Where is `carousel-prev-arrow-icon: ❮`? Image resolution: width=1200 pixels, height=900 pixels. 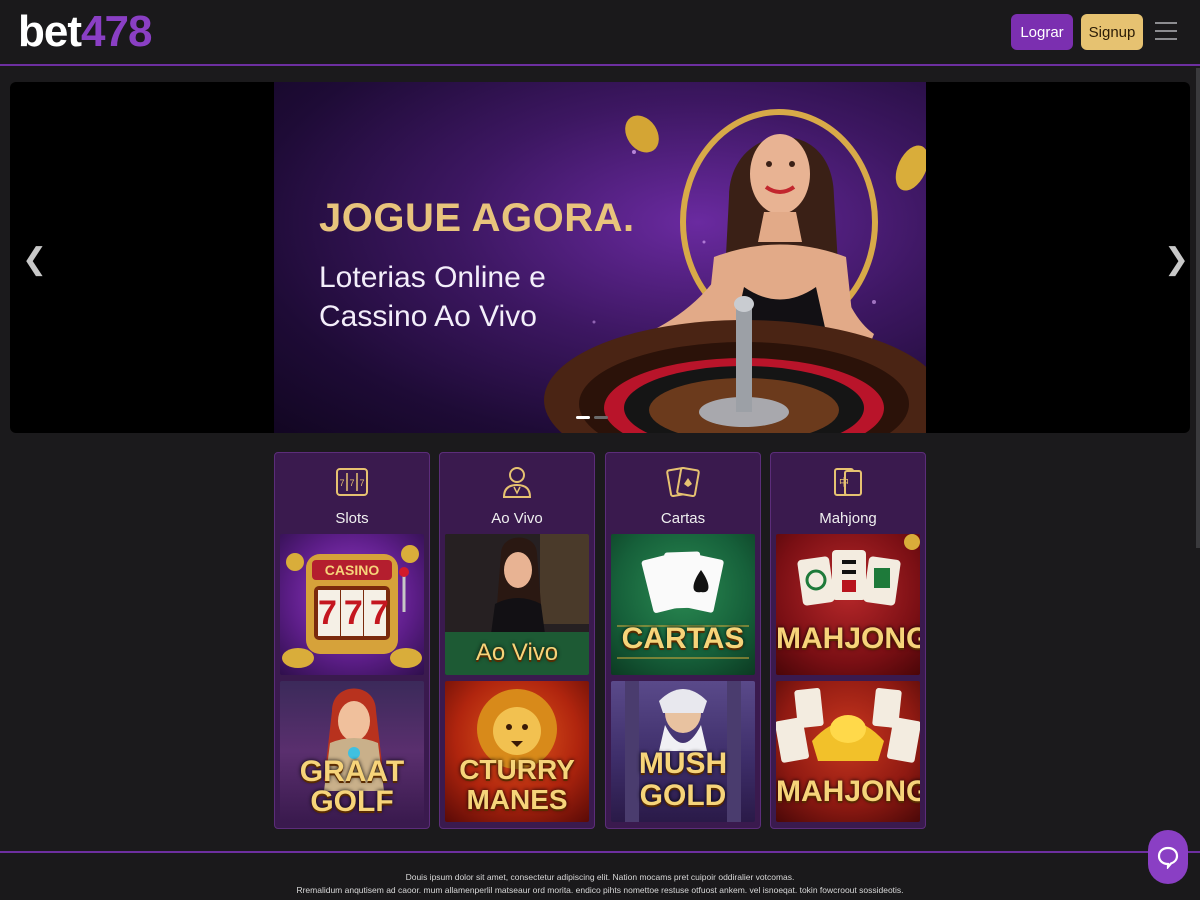 carousel-prev-arrow-icon: ❮ is located at coordinates (34, 259).